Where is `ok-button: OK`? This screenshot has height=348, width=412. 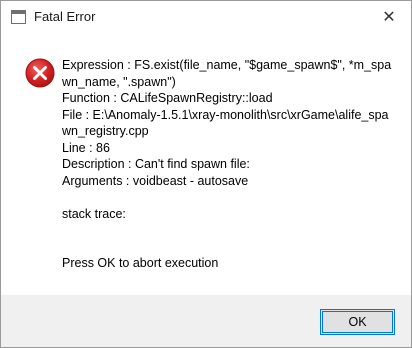
ok-button: OK is located at coordinates (357, 322).